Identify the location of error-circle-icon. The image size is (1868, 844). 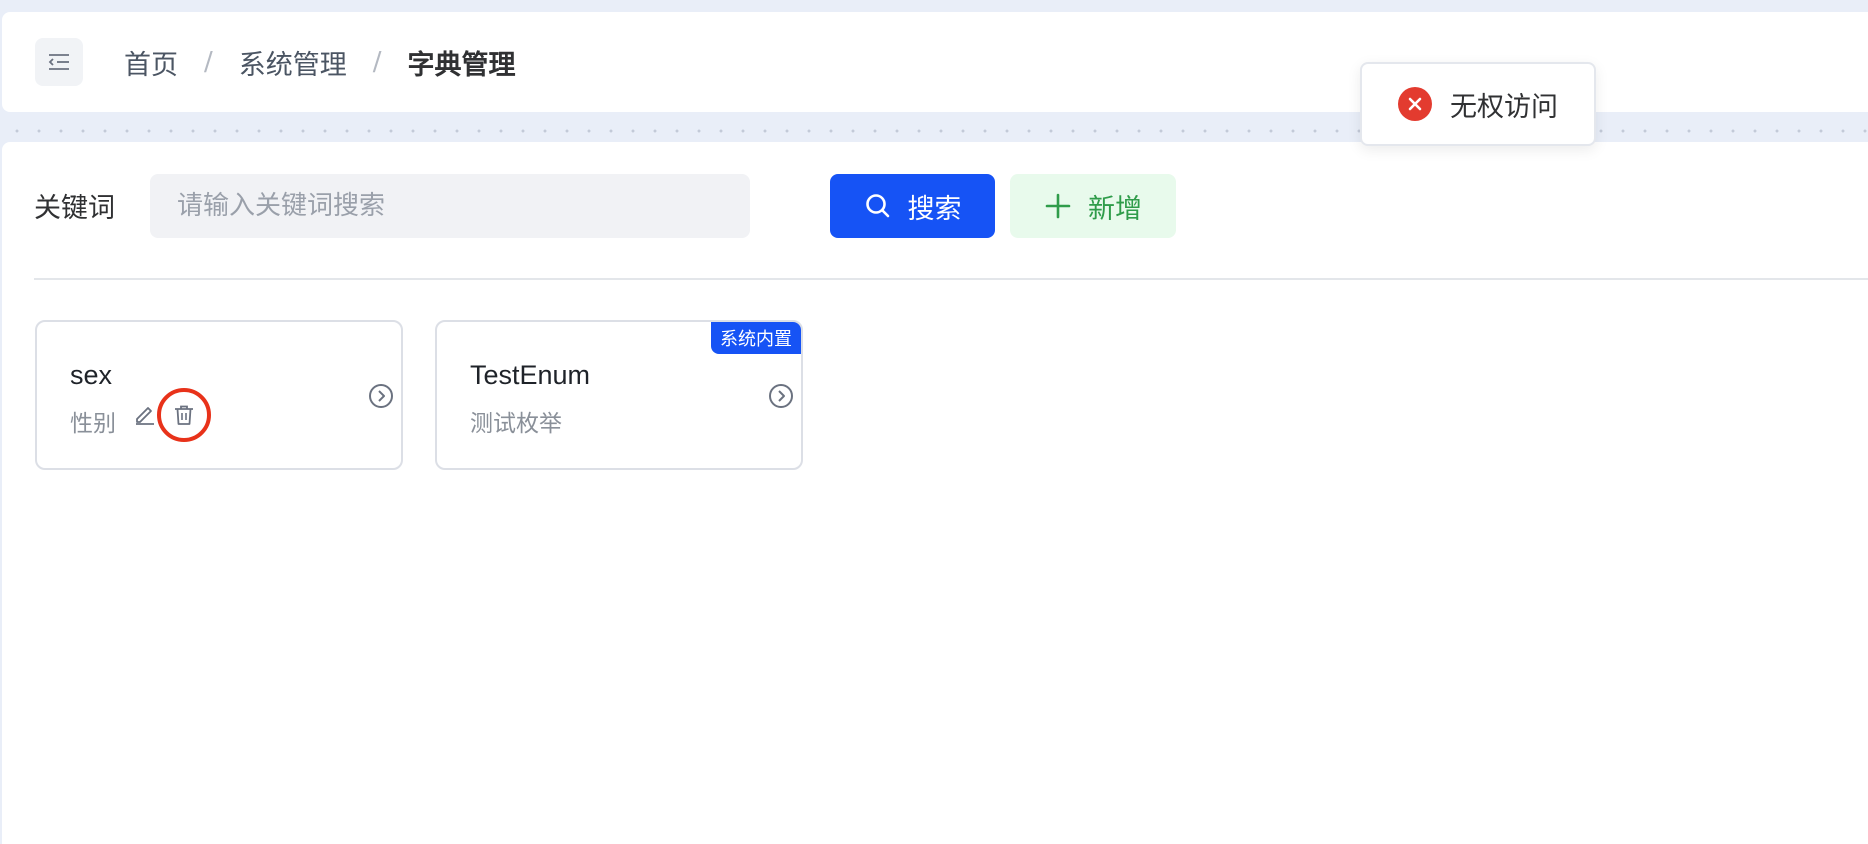
(1415, 104).